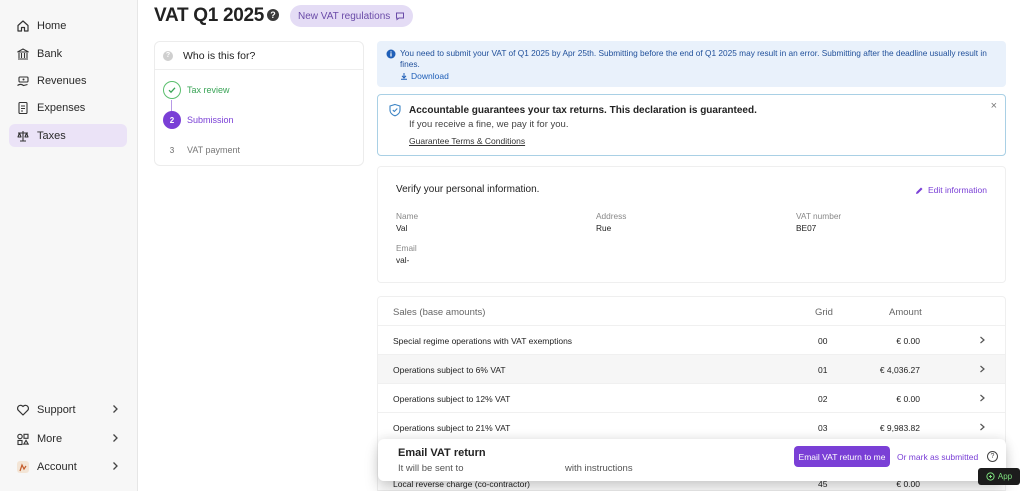 This screenshot has height=491, width=1024. I want to click on sidebar-item-expenses: Expenses, so click(68, 107).